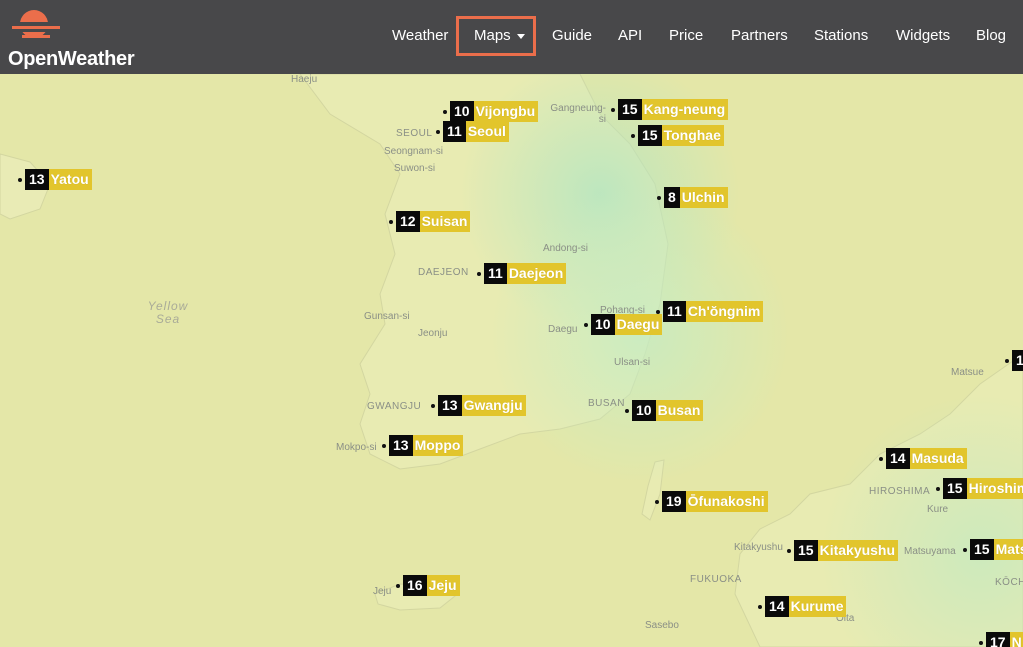  I want to click on temp-value: 8, so click(672, 197).